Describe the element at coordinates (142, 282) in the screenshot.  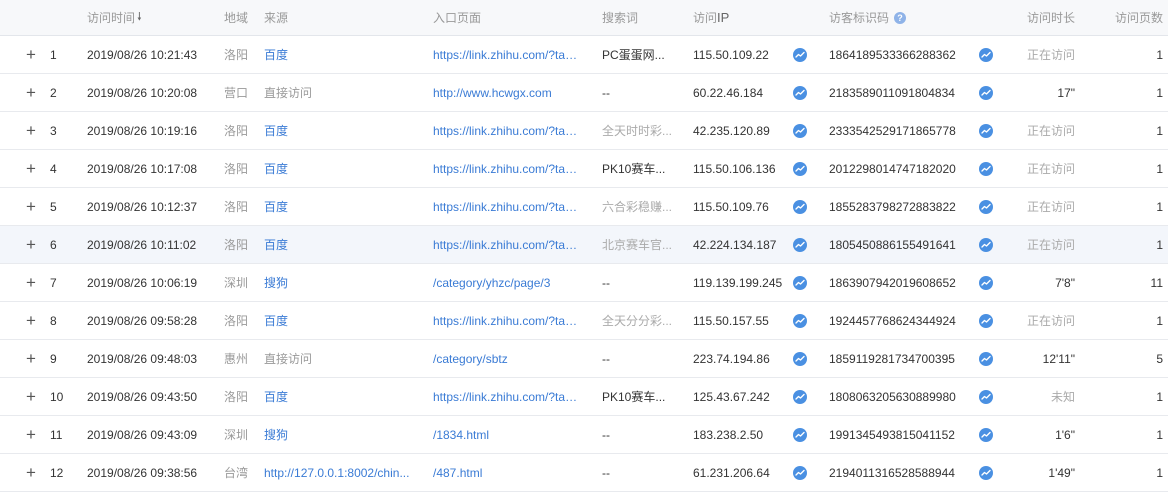
I see `visit-time: 2019/08/26 10:06:19` at that location.